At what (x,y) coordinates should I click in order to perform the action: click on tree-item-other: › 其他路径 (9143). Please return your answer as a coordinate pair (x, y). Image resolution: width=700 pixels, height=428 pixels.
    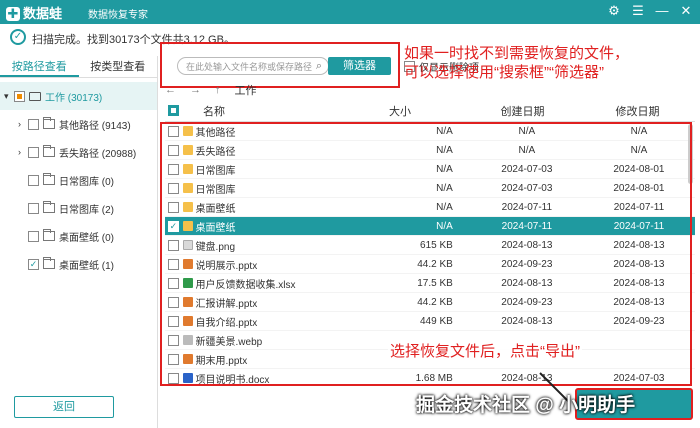
    Looking at the image, I should click on (78, 124).